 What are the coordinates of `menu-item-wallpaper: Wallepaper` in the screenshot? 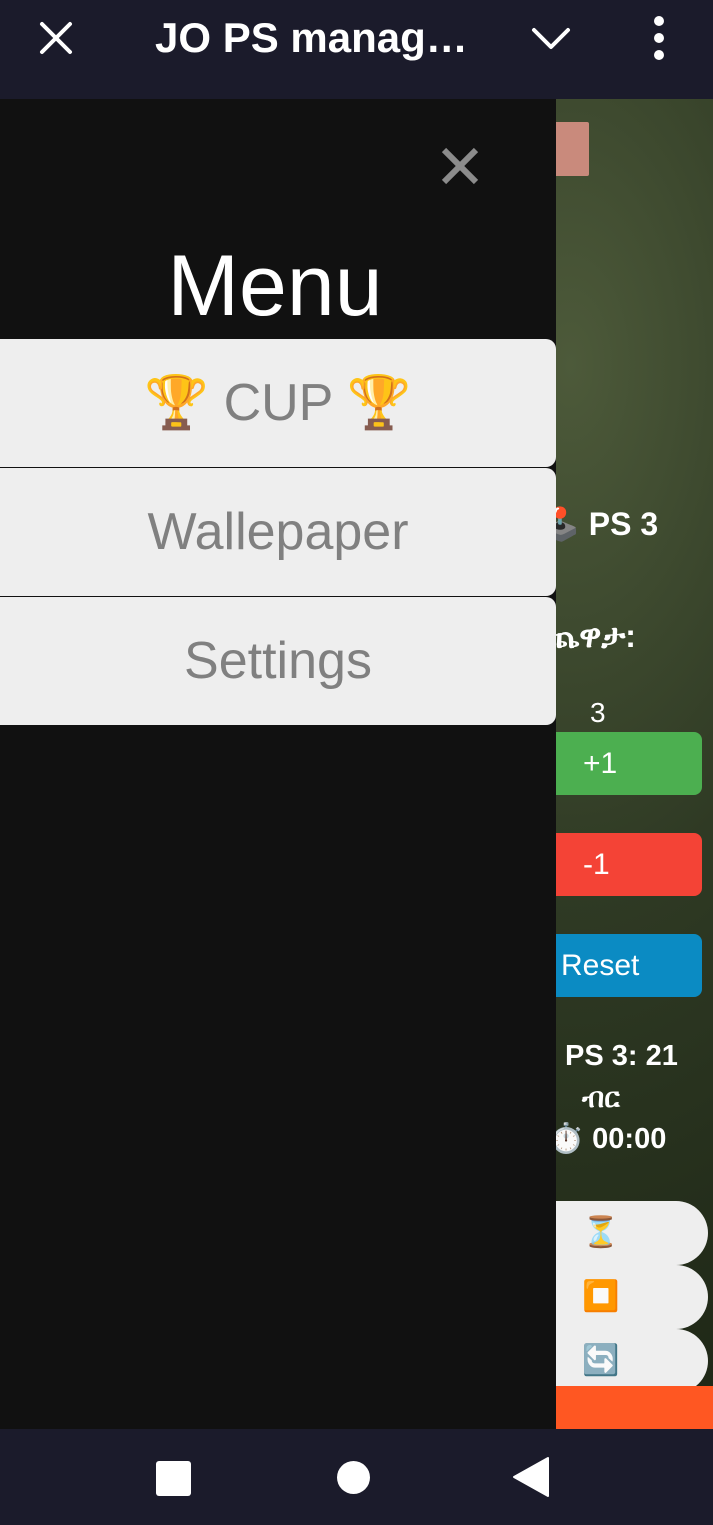 It's located at (278, 532).